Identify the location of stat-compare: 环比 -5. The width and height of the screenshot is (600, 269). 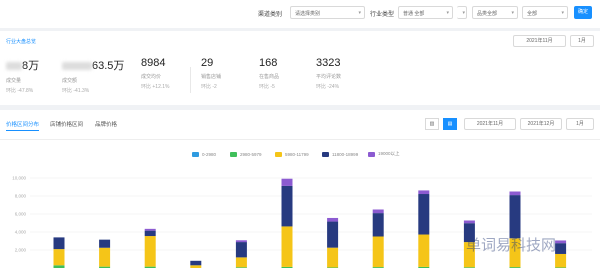
(267, 87).